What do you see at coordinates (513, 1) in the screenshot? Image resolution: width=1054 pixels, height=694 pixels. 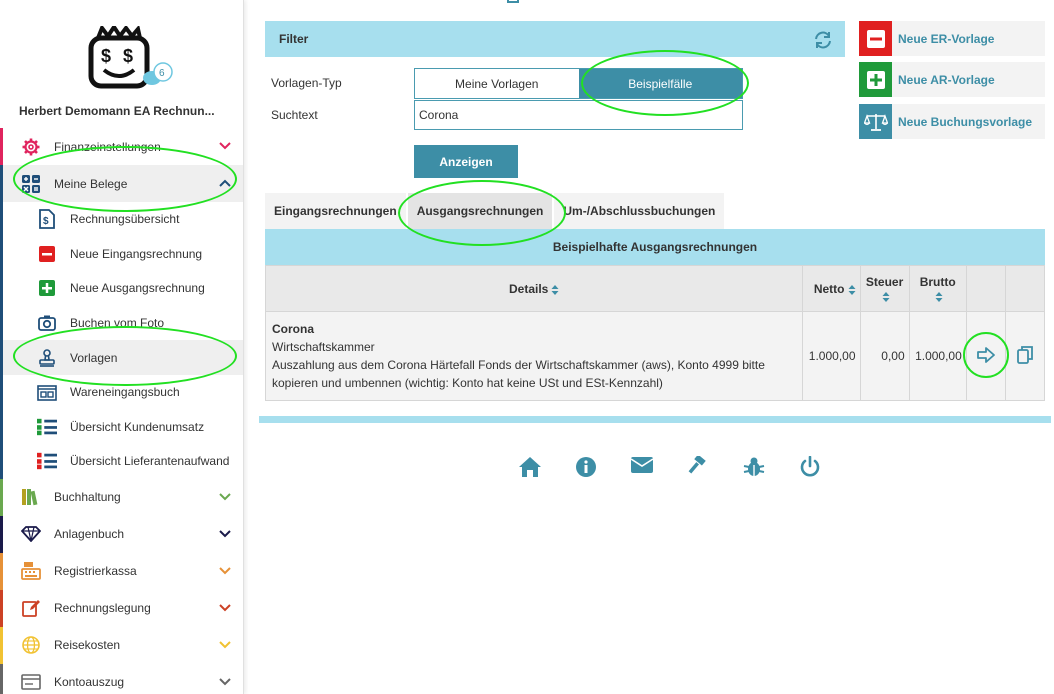 I see `scroll-remnant` at bounding box center [513, 1].